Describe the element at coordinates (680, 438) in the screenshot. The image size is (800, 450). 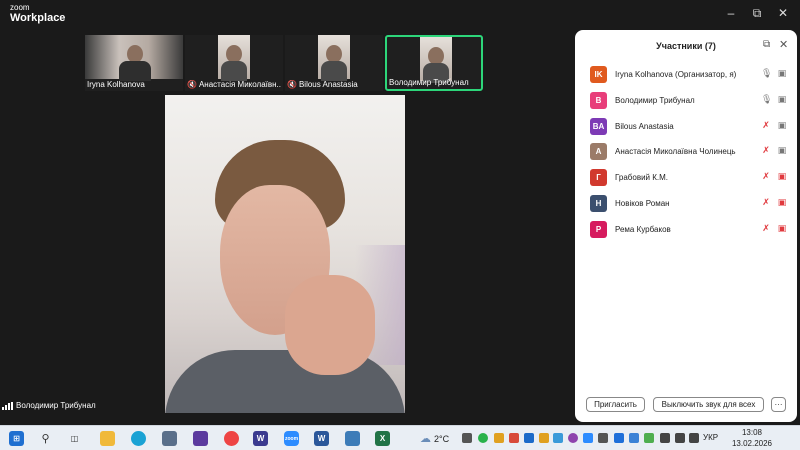
I see `network-icon` at that location.